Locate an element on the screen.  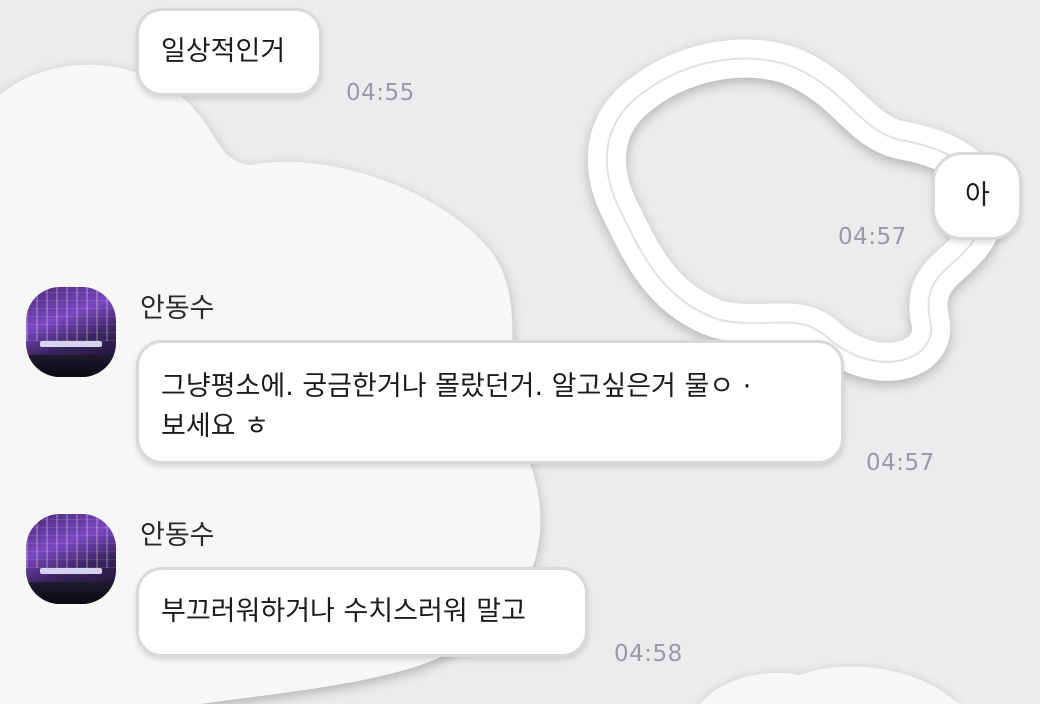
message-text: 아 is located at coordinates (977, 195).